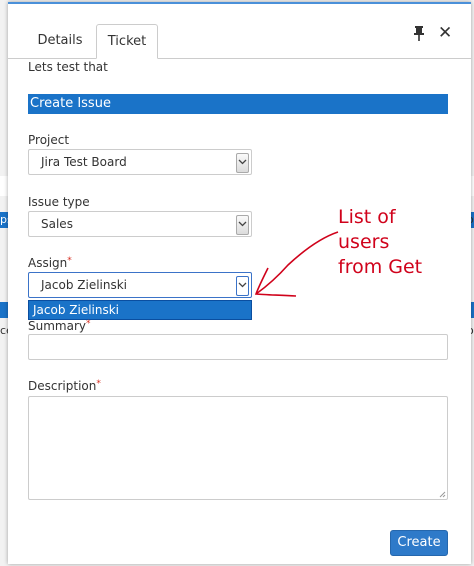  I want to click on annotation-line: users, so click(364, 242).